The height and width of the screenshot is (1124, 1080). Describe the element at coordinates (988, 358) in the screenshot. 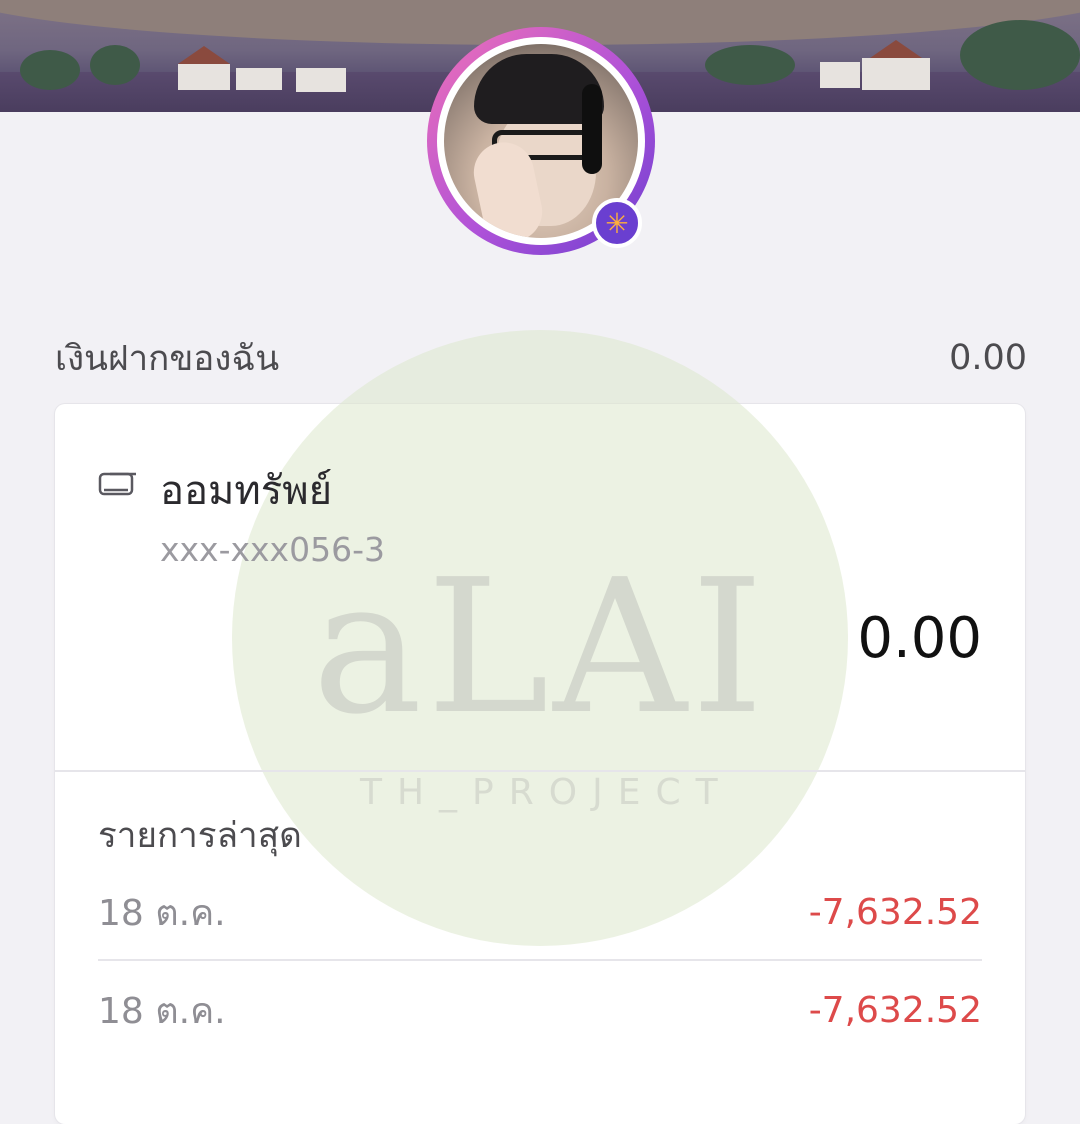

I see `my-deposits-total: 0.00` at that location.